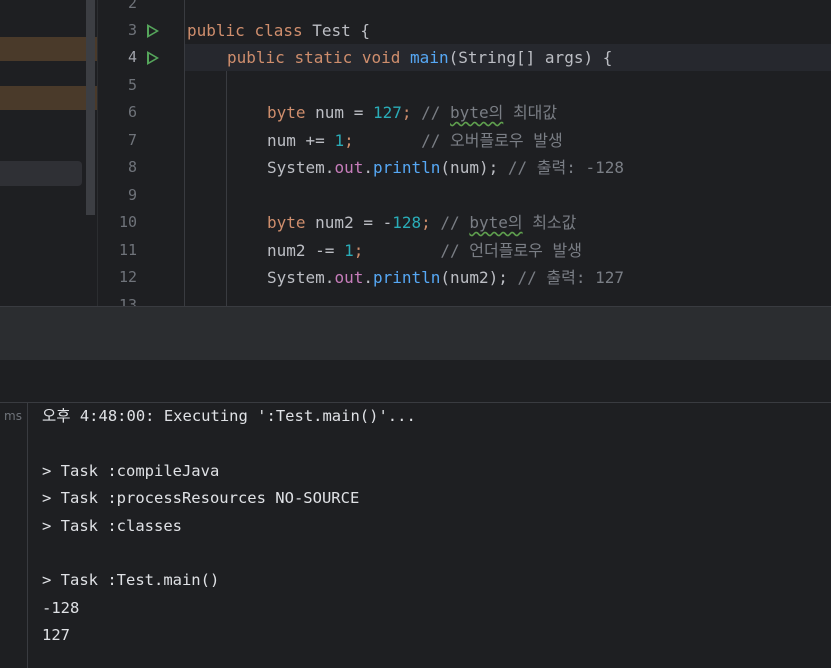  I want to click on panel-selected-row, so click(41, 173).